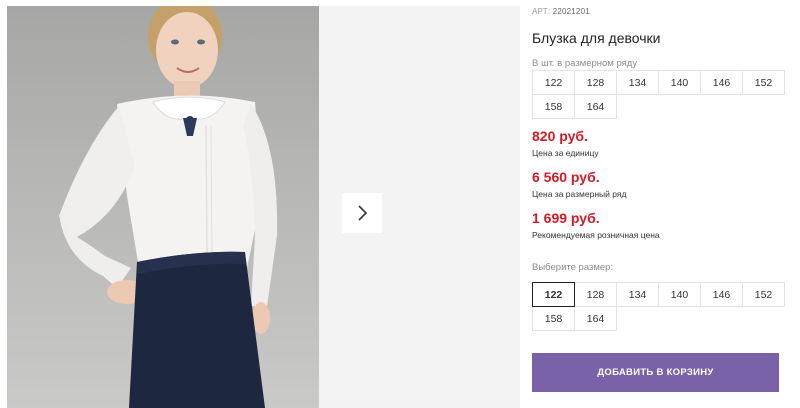 The width and height of the screenshot is (800, 408). I want to click on size-select-label: Выберите размер:, so click(573, 267).